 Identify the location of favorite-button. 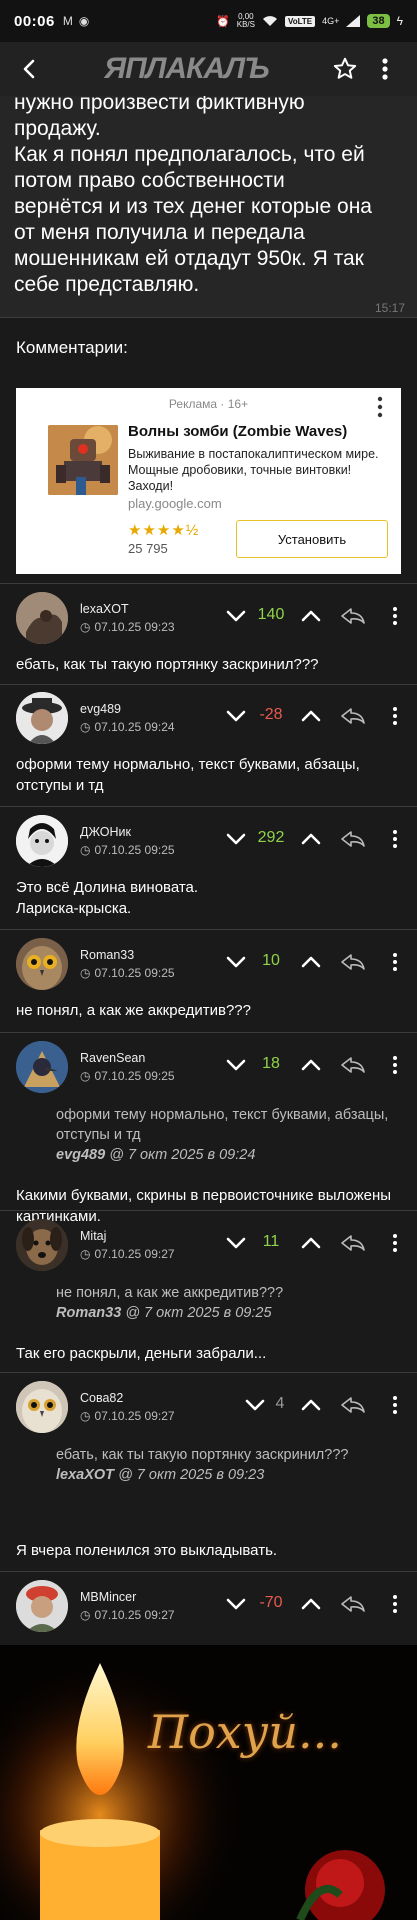
(345, 69).